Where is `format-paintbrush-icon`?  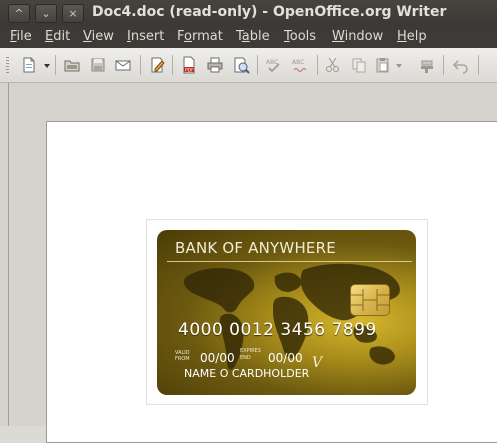
format-paintbrush-icon is located at coordinates (427, 65).